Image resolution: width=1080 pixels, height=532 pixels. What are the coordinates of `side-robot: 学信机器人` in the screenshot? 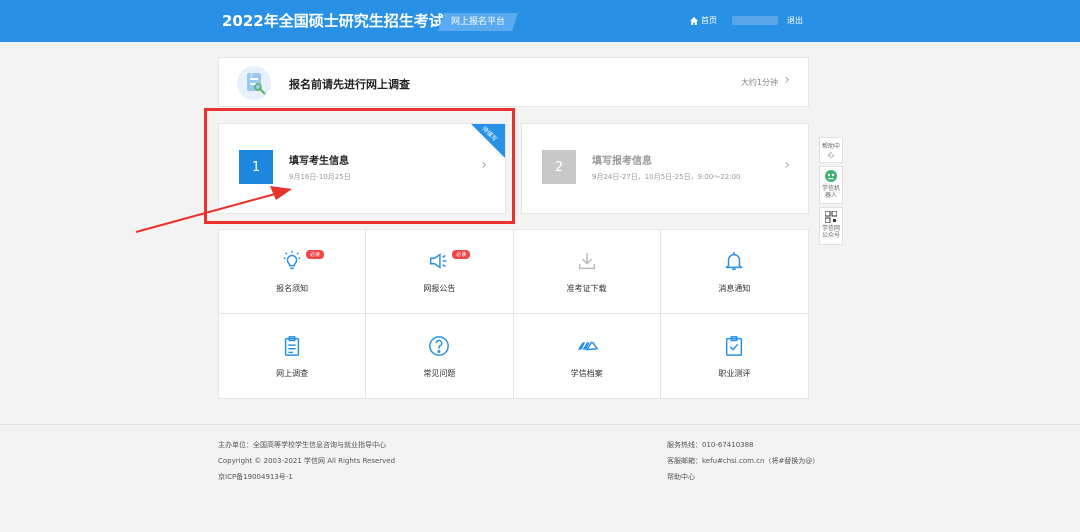 It's located at (831, 185).